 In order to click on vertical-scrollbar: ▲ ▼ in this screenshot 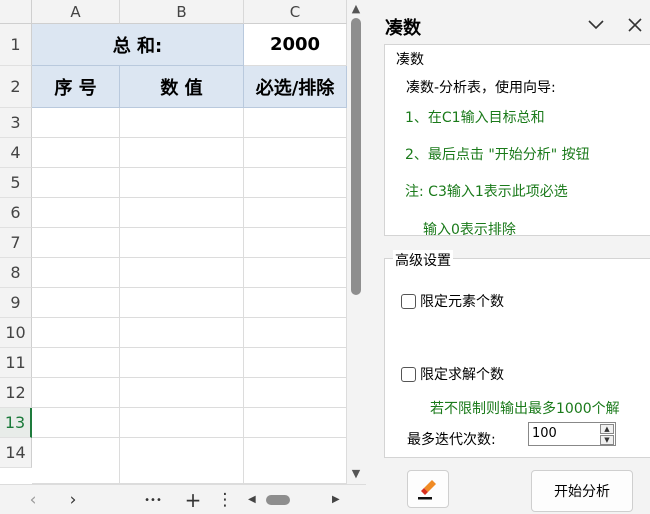, I will do `click(356, 242)`.